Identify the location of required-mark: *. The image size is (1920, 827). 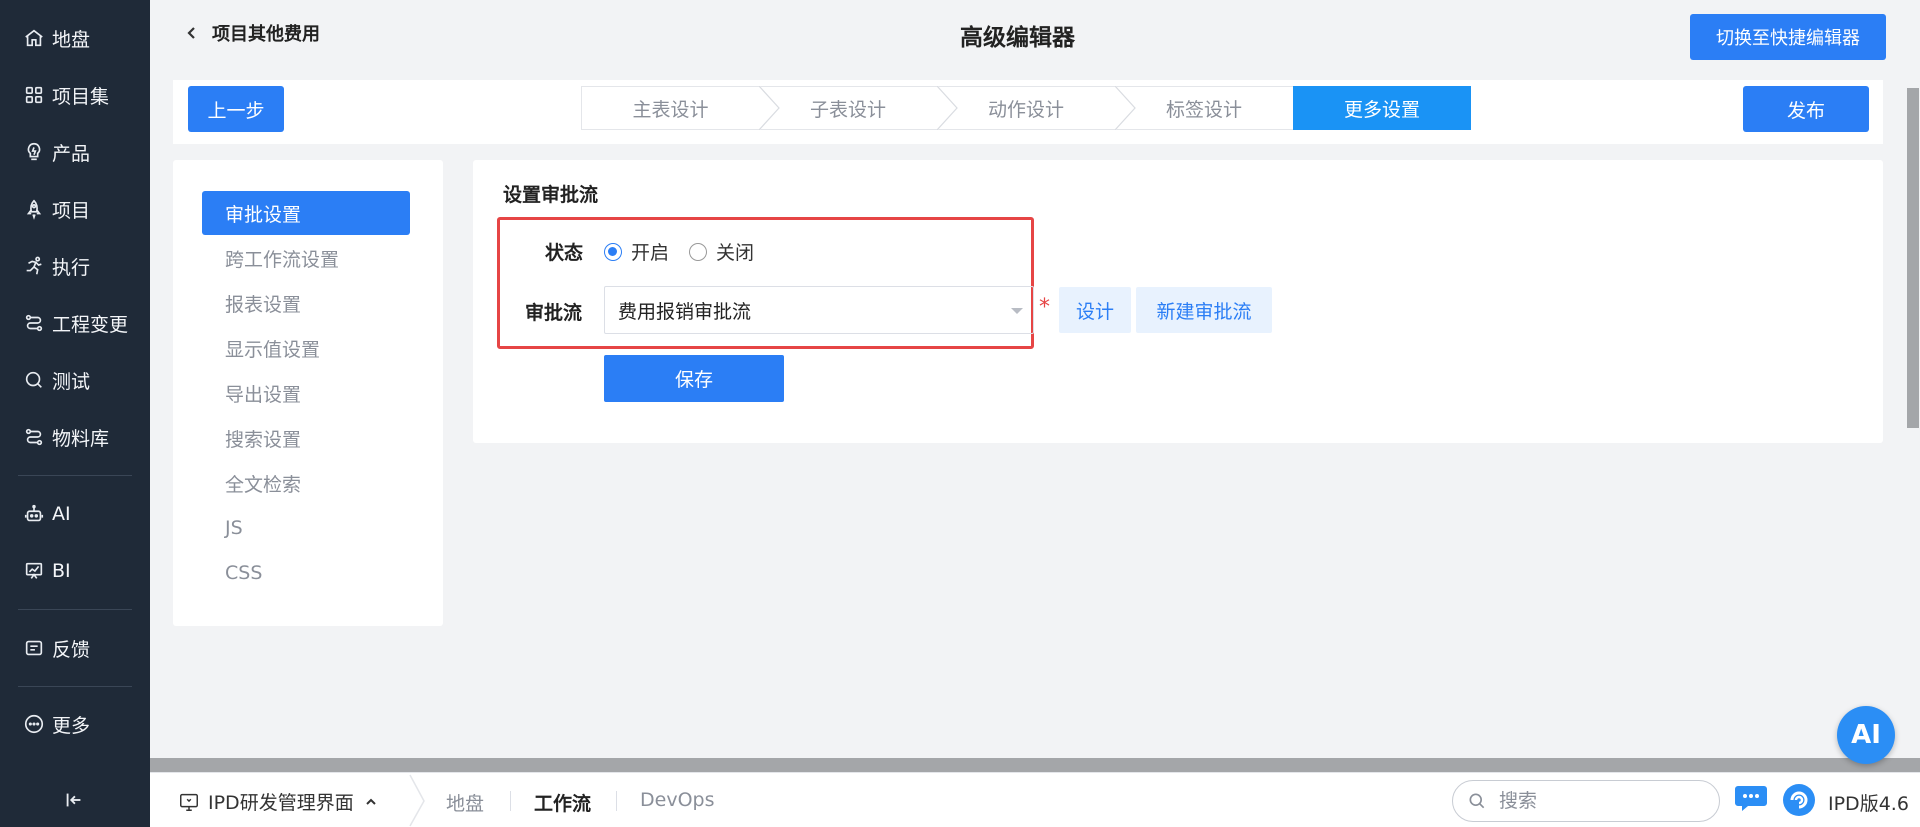
(1044, 307).